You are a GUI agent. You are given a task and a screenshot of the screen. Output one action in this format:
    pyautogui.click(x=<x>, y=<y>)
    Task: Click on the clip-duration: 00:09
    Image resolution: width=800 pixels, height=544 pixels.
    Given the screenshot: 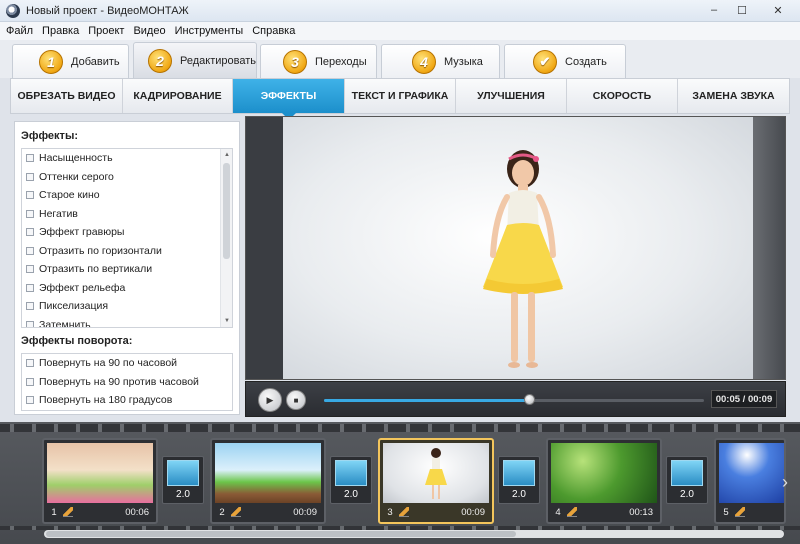 What is the action you would take?
    pyautogui.click(x=473, y=512)
    